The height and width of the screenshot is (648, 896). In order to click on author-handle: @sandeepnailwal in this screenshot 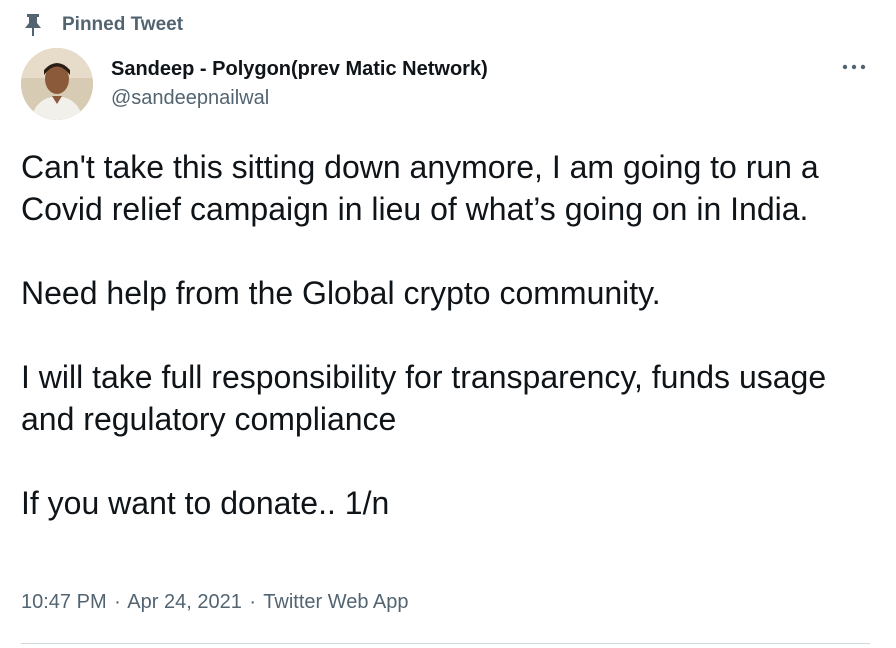, I will do `click(299, 98)`.